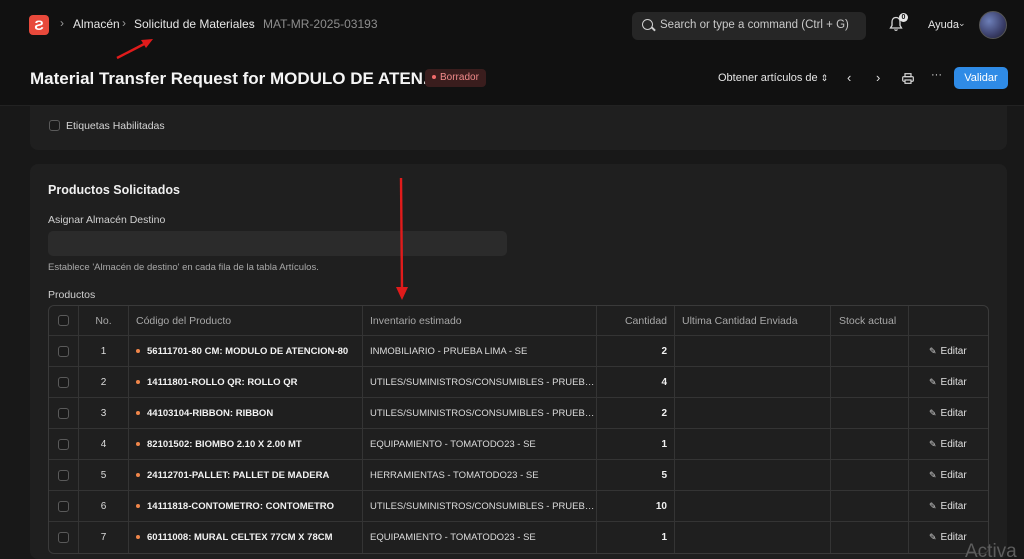  Describe the element at coordinates (246, 475) in the screenshot. I see `product-code-cell: 24112701-PALLET: PALLET DE MADERA` at that location.